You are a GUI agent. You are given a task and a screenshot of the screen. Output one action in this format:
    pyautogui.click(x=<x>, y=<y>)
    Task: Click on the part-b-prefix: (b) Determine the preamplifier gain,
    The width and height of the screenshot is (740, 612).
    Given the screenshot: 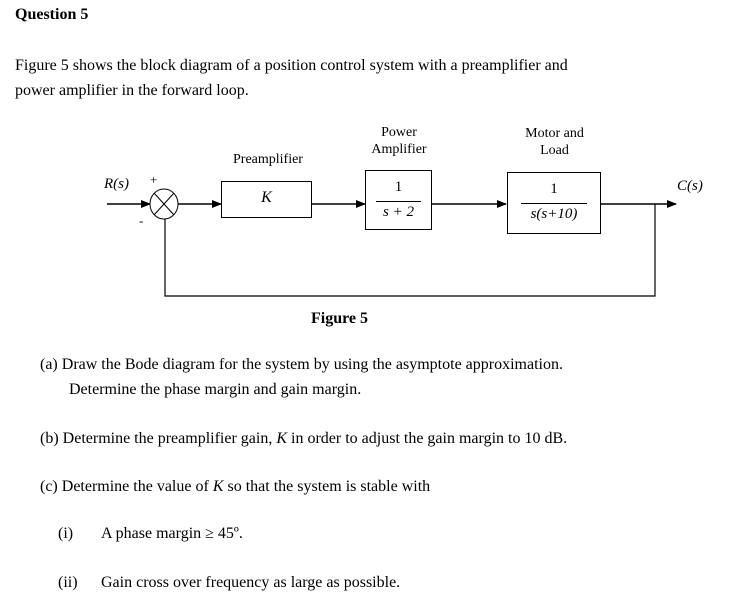 What is the action you would take?
    pyautogui.click(x=158, y=438)
    